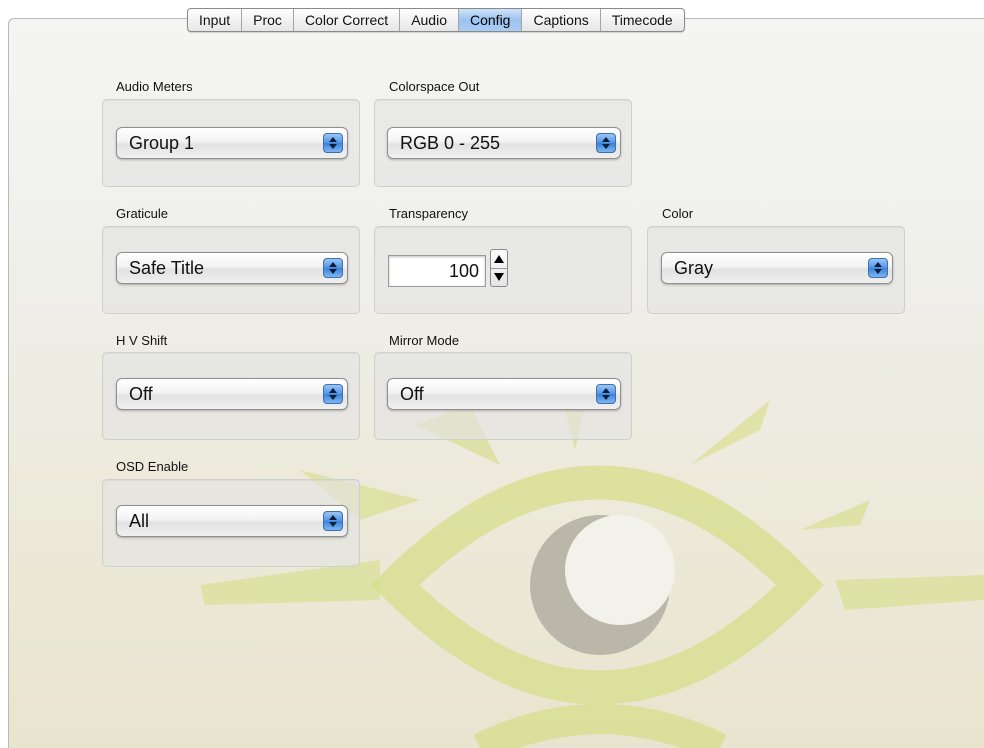  What do you see at coordinates (504, 394) in the screenshot?
I see `mirror-mode-popup: Off` at bounding box center [504, 394].